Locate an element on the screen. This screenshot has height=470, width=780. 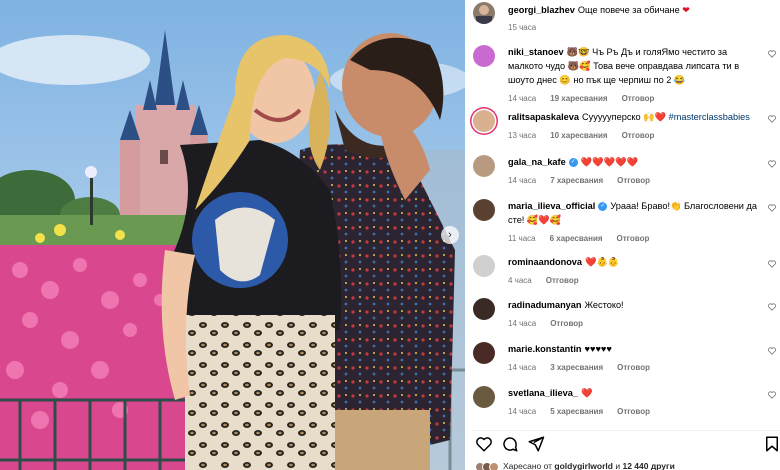
liked-by-user: goldygirlworld is located at coordinates (583, 465).